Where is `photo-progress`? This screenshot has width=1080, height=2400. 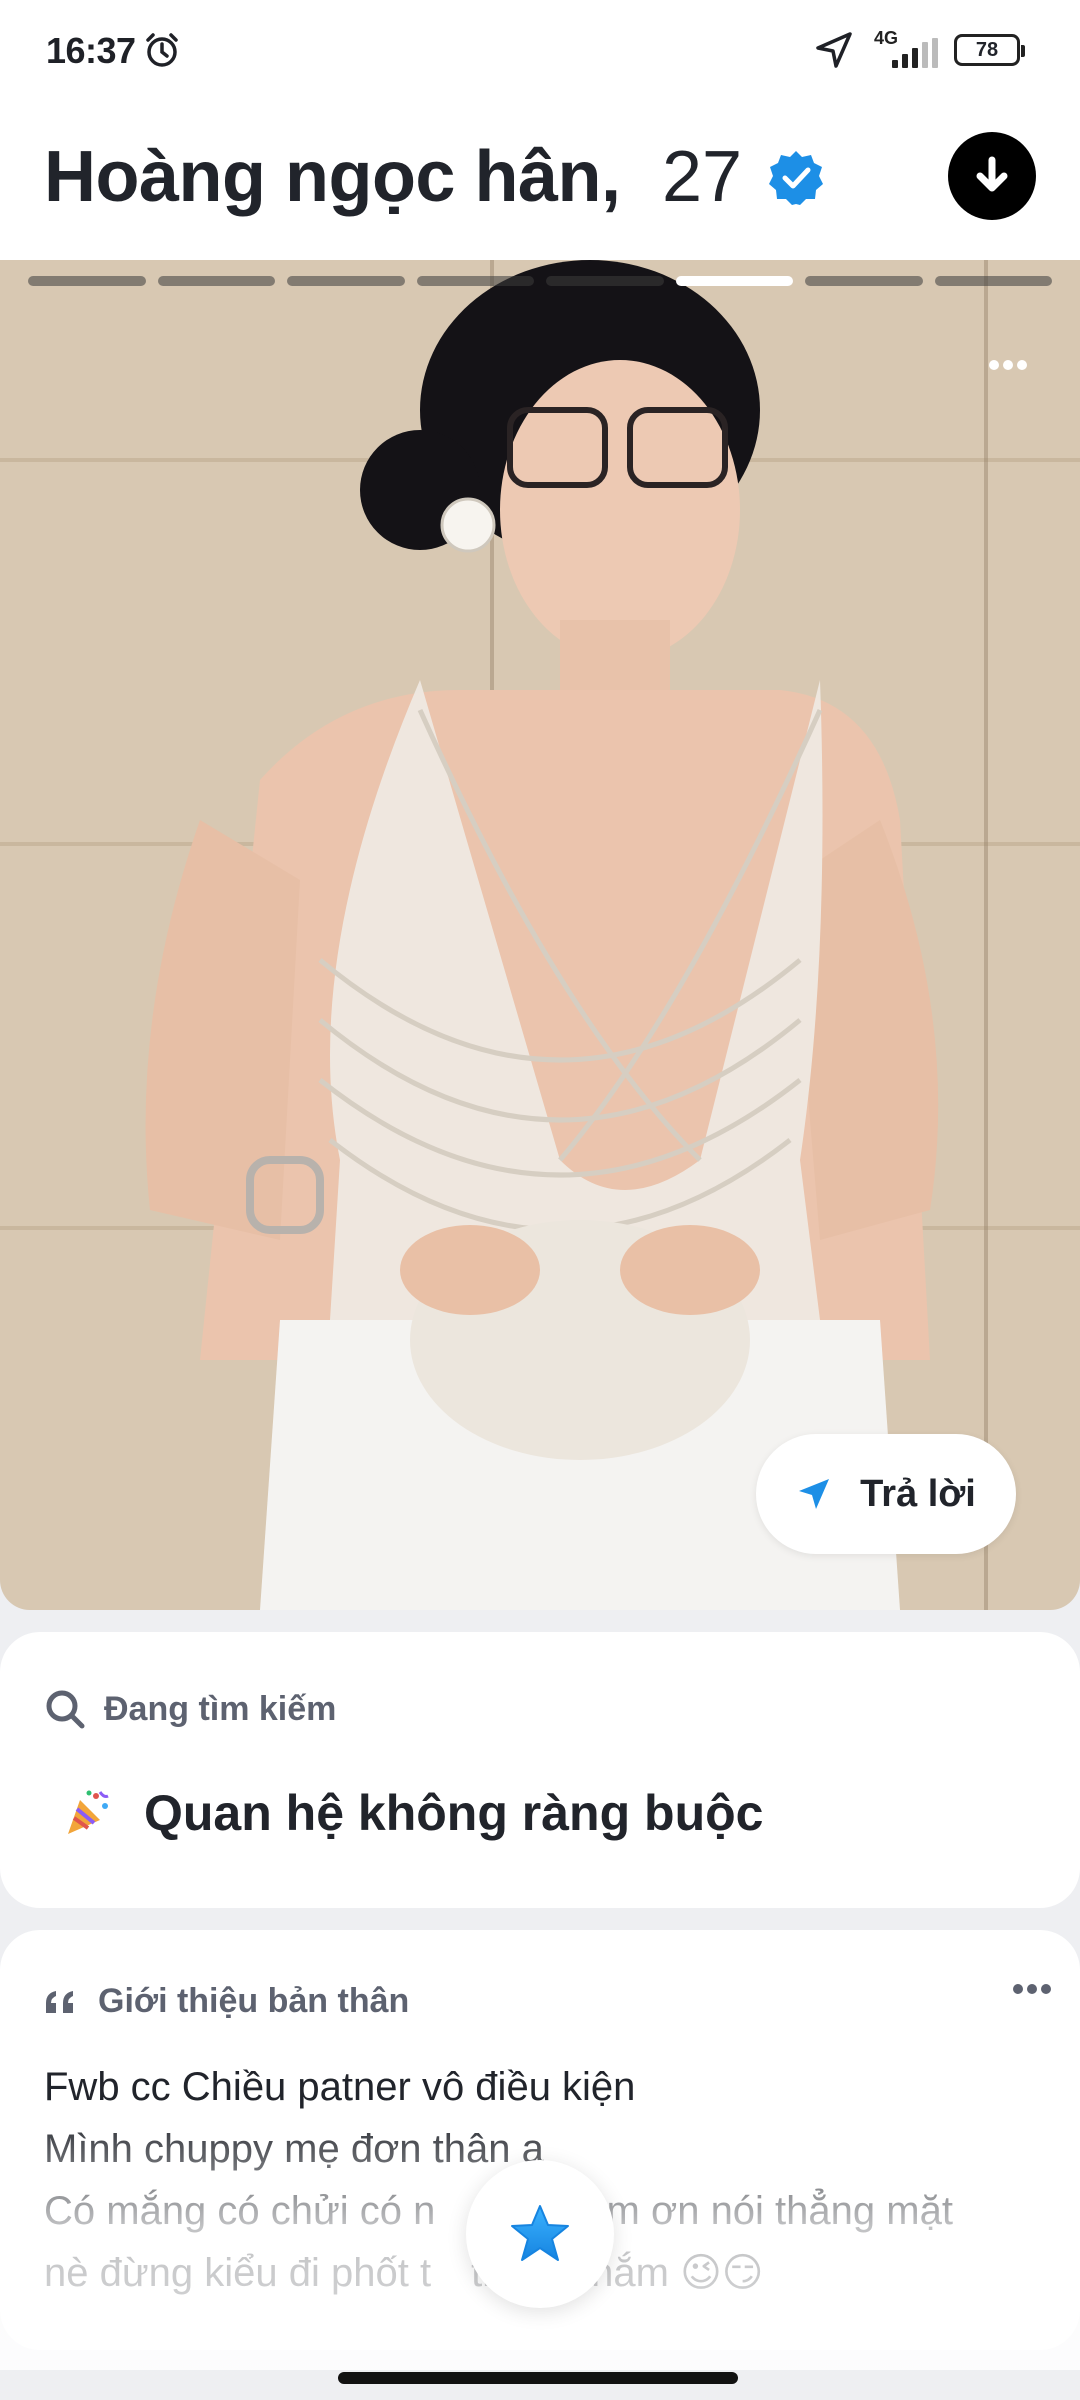
photo-progress is located at coordinates (540, 281).